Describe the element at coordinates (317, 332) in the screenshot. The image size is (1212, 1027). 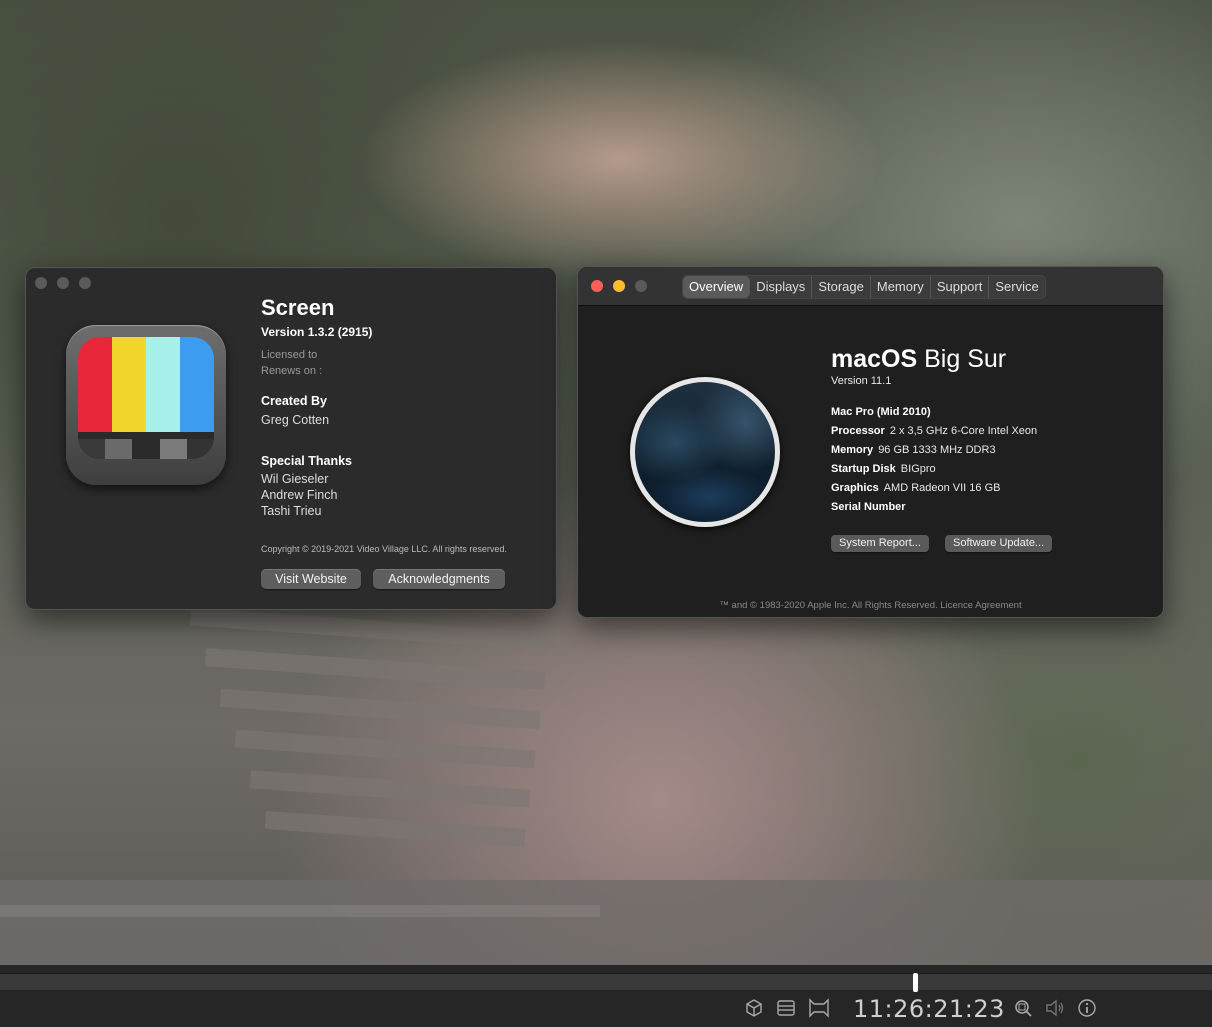
I see `app-version: Version 1.3.2 (2915)` at that location.